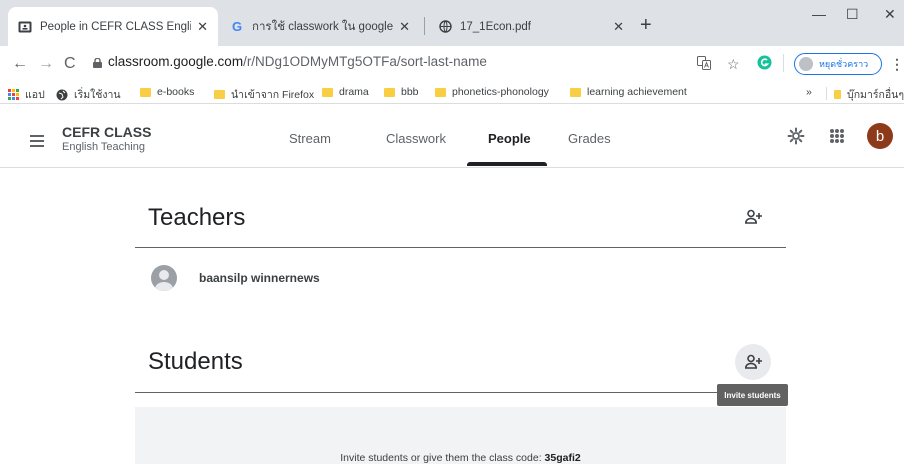 The width and height of the screenshot is (904, 464). Describe the element at coordinates (733, 64) in the screenshot. I see `bookmark-star-icon: ☆` at that location.